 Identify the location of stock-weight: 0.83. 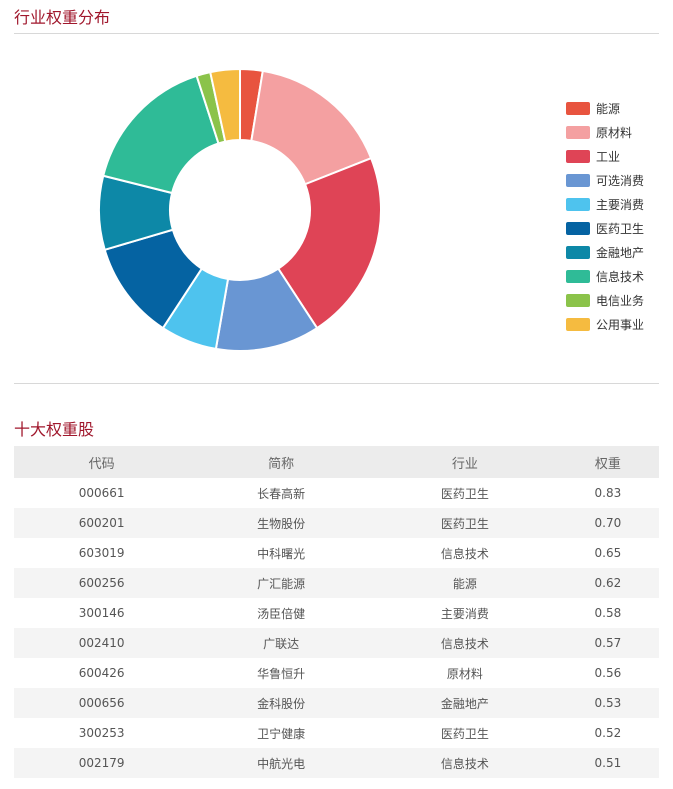
(608, 493).